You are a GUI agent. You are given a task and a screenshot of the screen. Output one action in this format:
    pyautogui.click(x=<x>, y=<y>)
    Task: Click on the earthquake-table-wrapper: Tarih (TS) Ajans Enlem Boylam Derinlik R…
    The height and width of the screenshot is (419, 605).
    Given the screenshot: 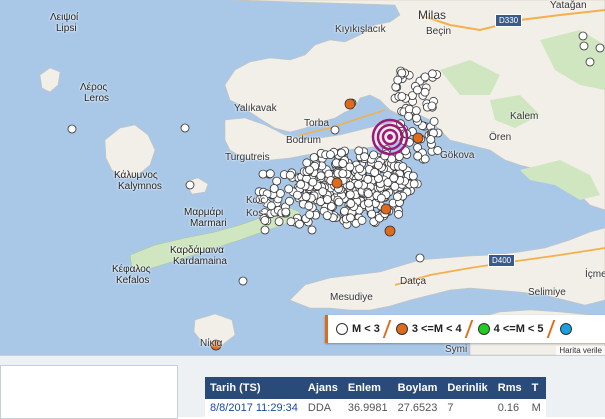 What is the action you would take?
    pyautogui.click(x=405, y=397)
    